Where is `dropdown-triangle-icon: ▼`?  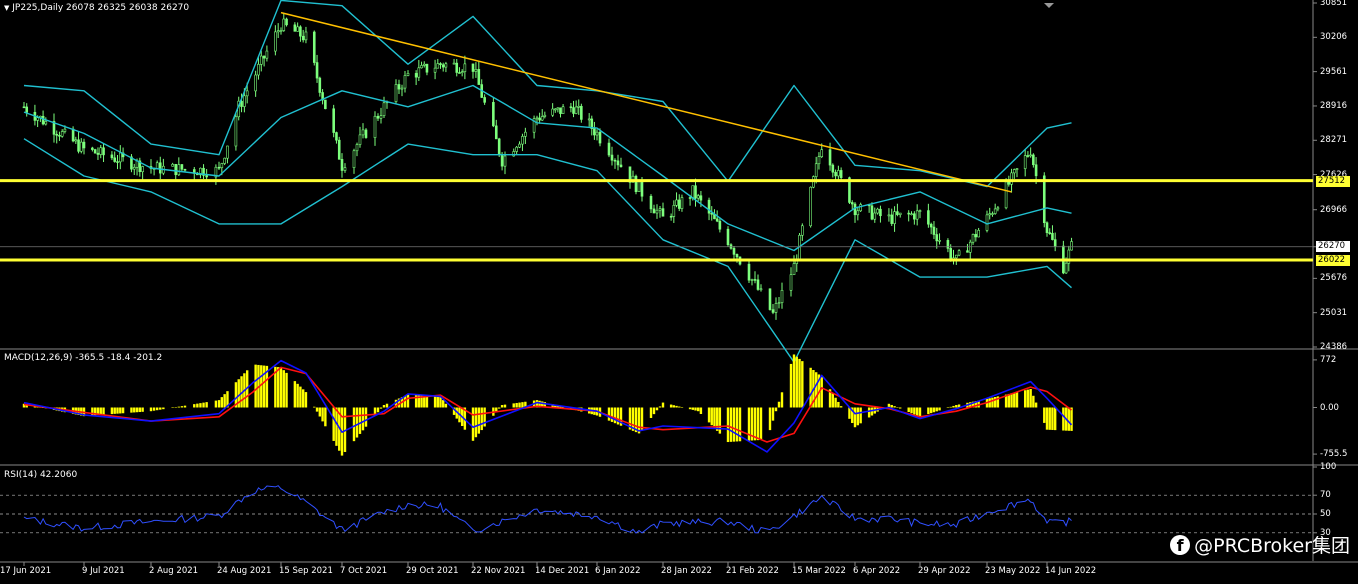 dropdown-triangle-icon: ▼ is located at coordinates (6, 8).